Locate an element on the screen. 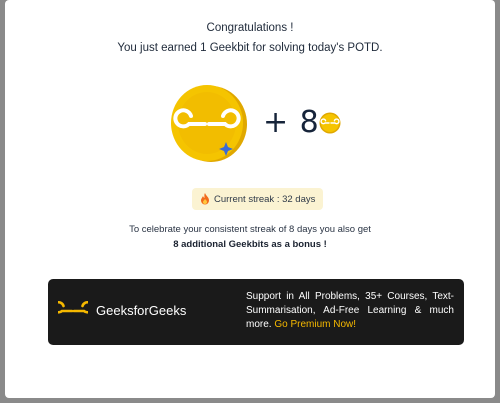 The height and width of the screenshot is (403, 500). streak-badge: Current streak : 32 days is located at coordinates (258, 199).